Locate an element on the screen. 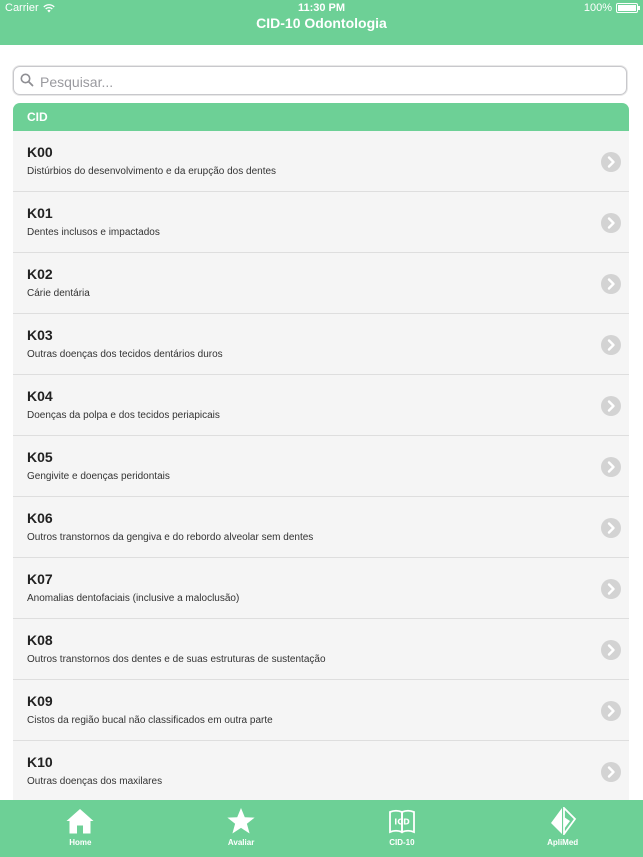  battery-fill is located at coordinates (627, 8).